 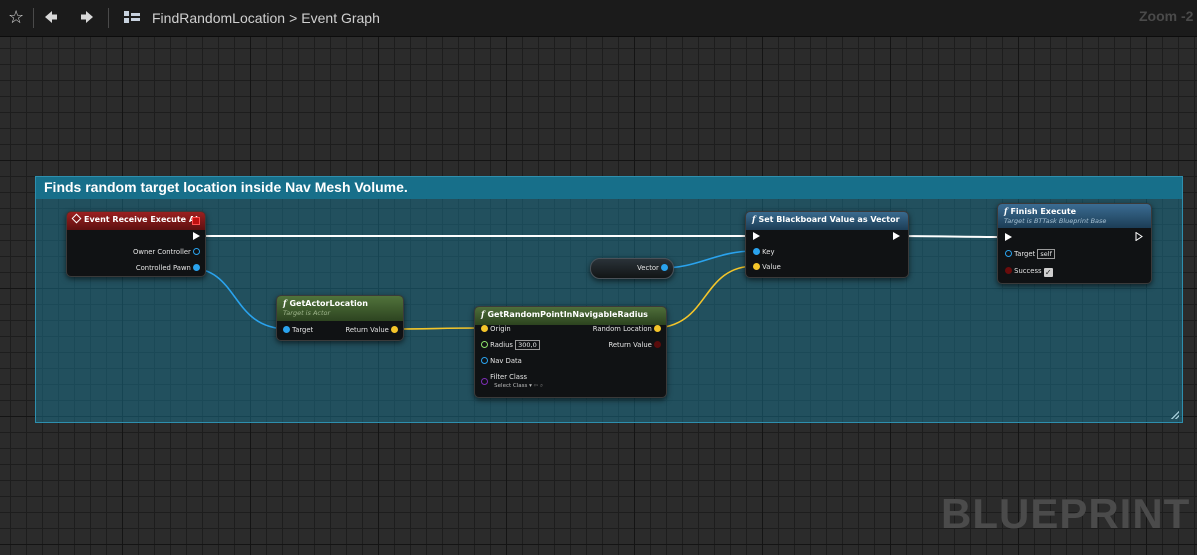 What do you see at coordinates (536, 386) in the screenshot?
I see `back-arrow-icon: ⇦` at bounding box center [536, 386].